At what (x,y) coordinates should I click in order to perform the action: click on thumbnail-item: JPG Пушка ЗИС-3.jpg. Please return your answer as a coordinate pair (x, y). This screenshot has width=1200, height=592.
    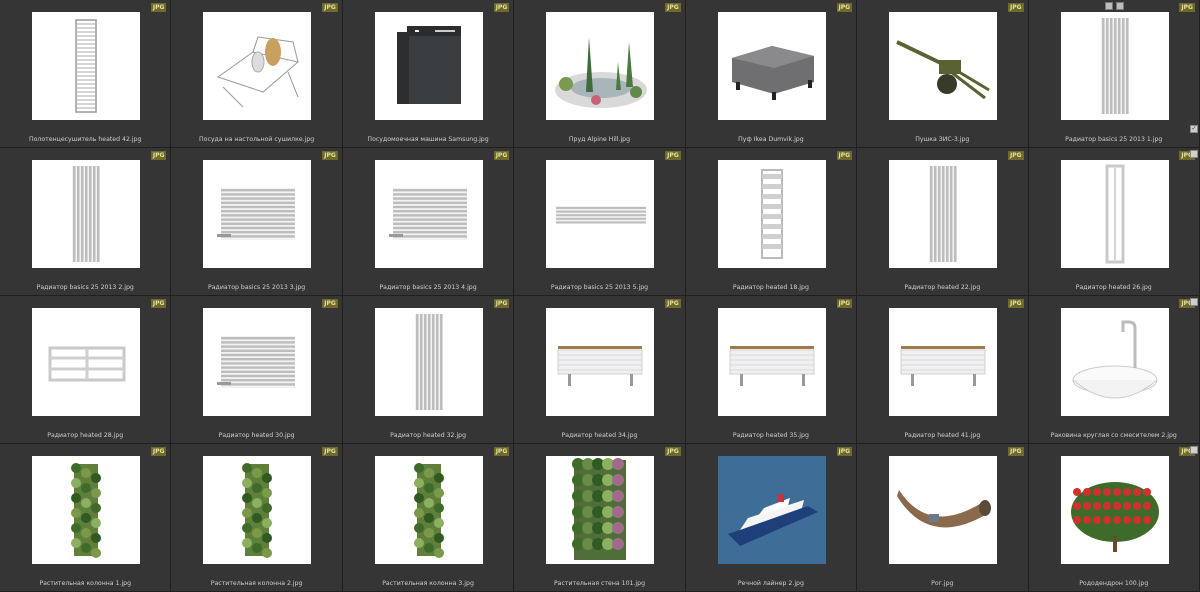
    Looking at the image, I should click on (943, 74).